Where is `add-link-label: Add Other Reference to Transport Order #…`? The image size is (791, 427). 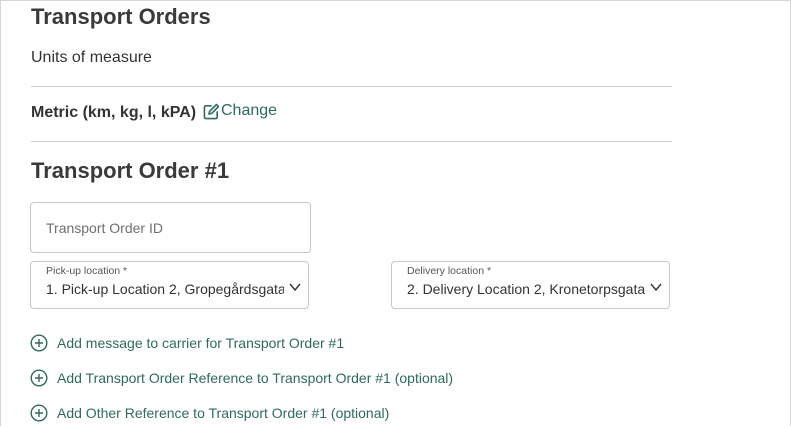
add-link-label: Add Other Reference to Transport Order #… is located at coordinates (223, 413).